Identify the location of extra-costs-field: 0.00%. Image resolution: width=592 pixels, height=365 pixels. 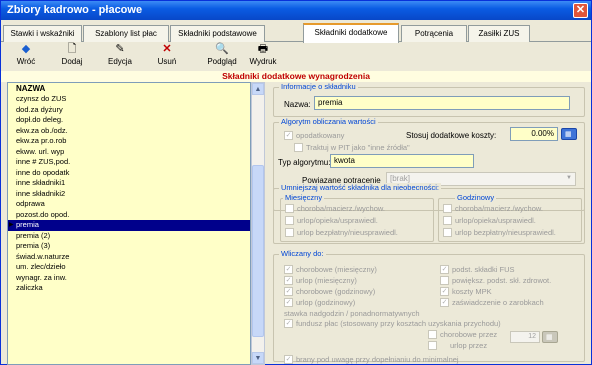
(534, 134).